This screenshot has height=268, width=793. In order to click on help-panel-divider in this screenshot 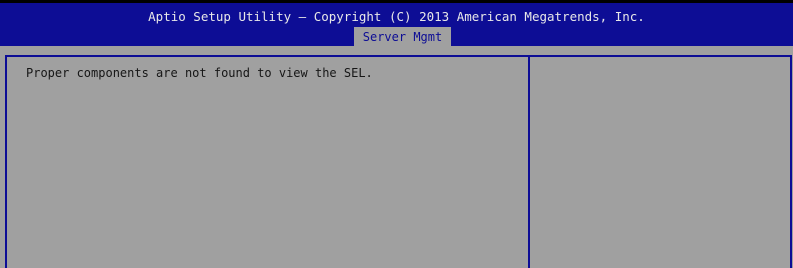, I will do `click(529, 161)`.